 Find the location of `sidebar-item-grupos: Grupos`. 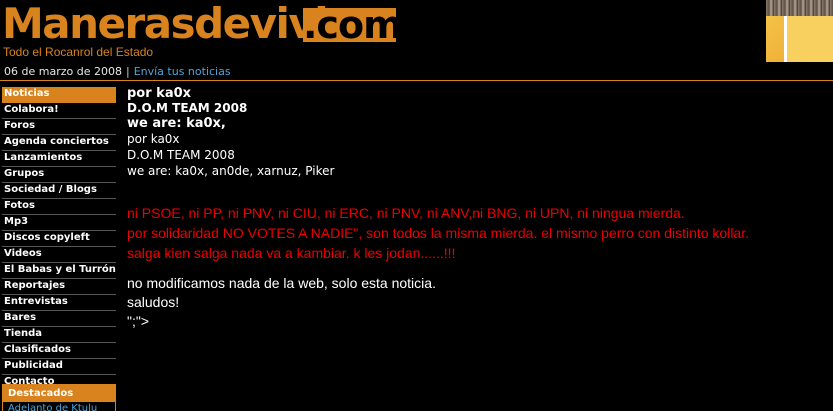

sidebar-item-grupos: Grupos is located at coordinates (59, 175).